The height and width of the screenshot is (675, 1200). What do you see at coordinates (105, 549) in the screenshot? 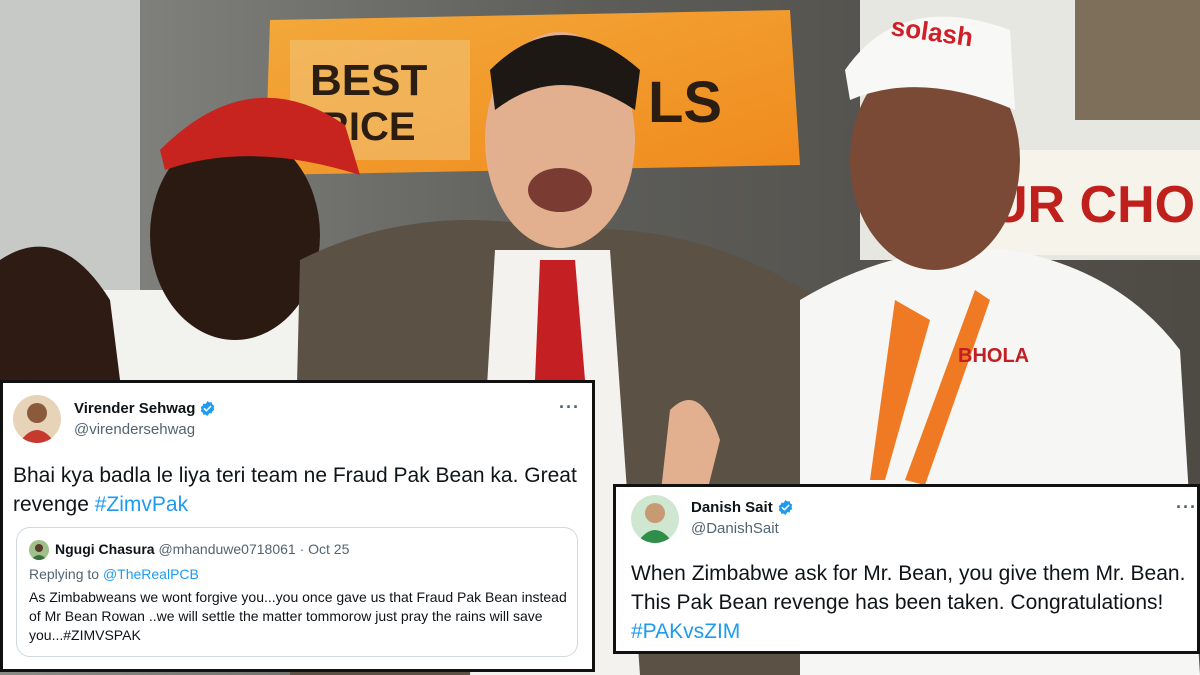
I see `quoted-author-name: Ngugi Chasura` at bounding box center [105, 549].